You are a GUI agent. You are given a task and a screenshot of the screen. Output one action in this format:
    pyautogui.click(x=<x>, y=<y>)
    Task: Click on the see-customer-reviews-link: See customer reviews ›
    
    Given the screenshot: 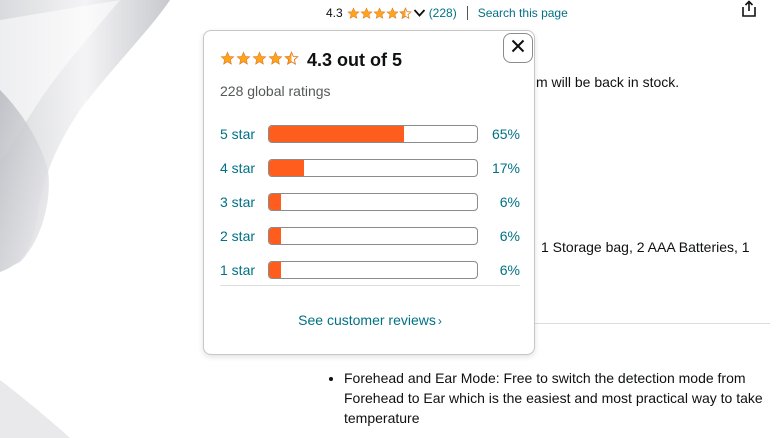 What is the action you would take?
    pyautogui.click(x=370, y=320)
    